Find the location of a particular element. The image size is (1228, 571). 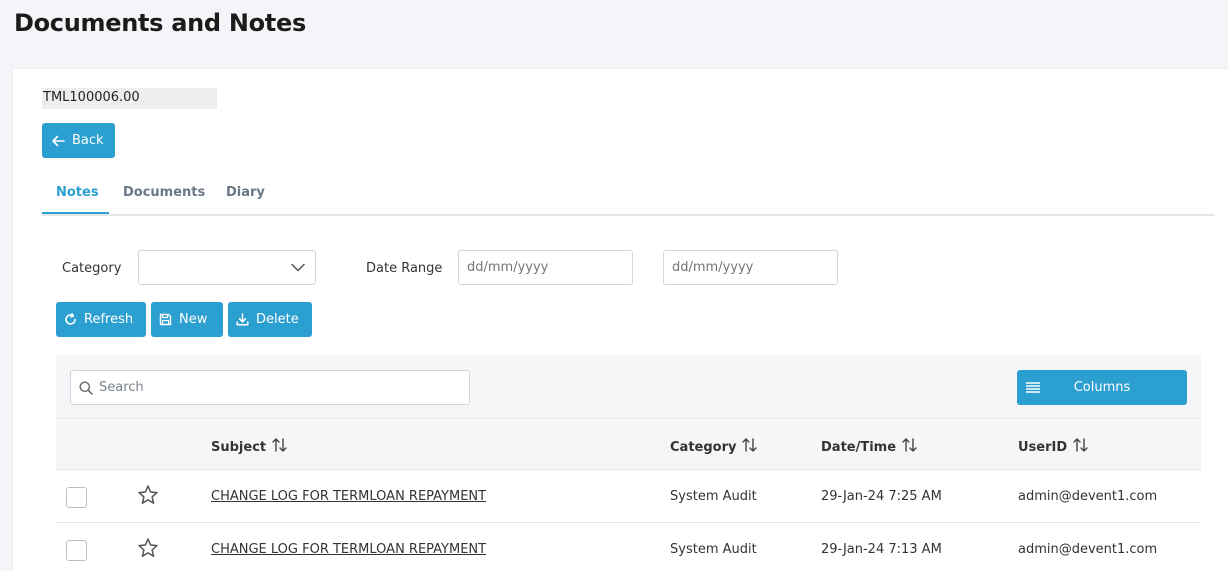

column-header-userid: UserID is located at coordinates (1053, 447).